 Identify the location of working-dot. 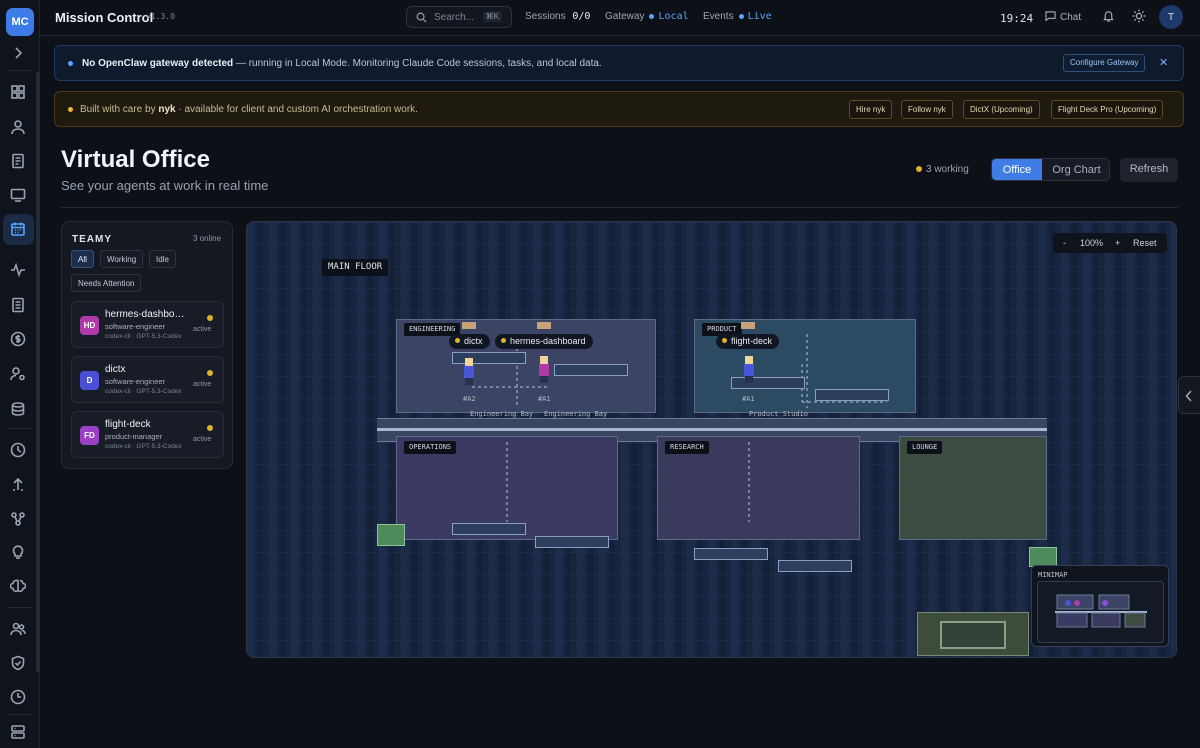
(919, 169).